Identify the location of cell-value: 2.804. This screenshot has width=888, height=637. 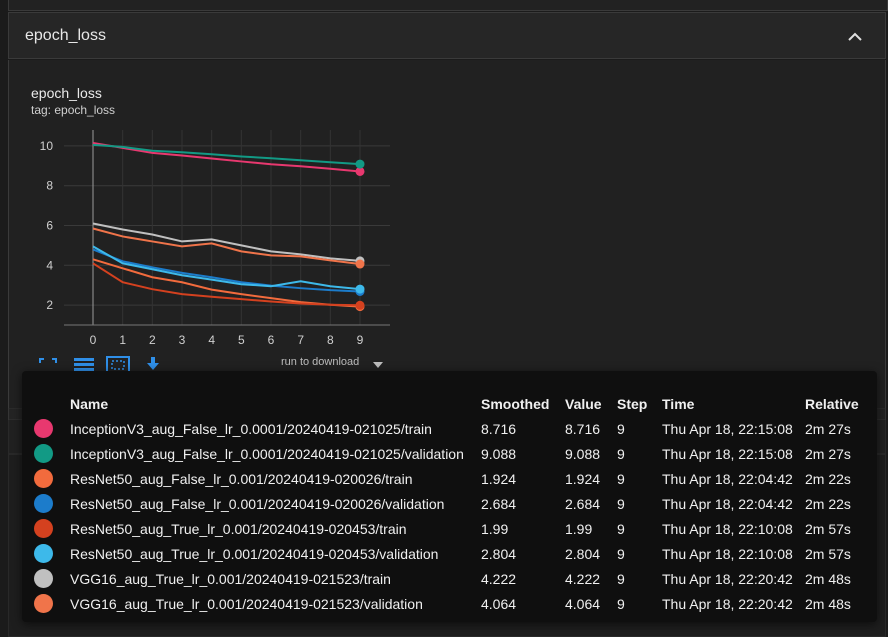
(583, 553).